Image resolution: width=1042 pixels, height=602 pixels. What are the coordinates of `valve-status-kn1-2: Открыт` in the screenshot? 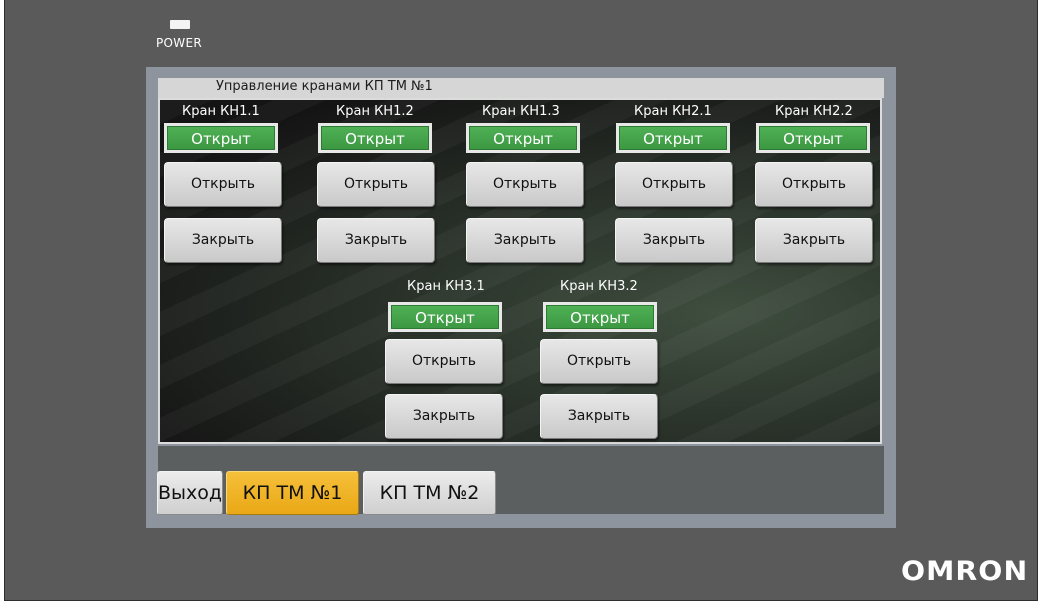 It's located at (375, 138).